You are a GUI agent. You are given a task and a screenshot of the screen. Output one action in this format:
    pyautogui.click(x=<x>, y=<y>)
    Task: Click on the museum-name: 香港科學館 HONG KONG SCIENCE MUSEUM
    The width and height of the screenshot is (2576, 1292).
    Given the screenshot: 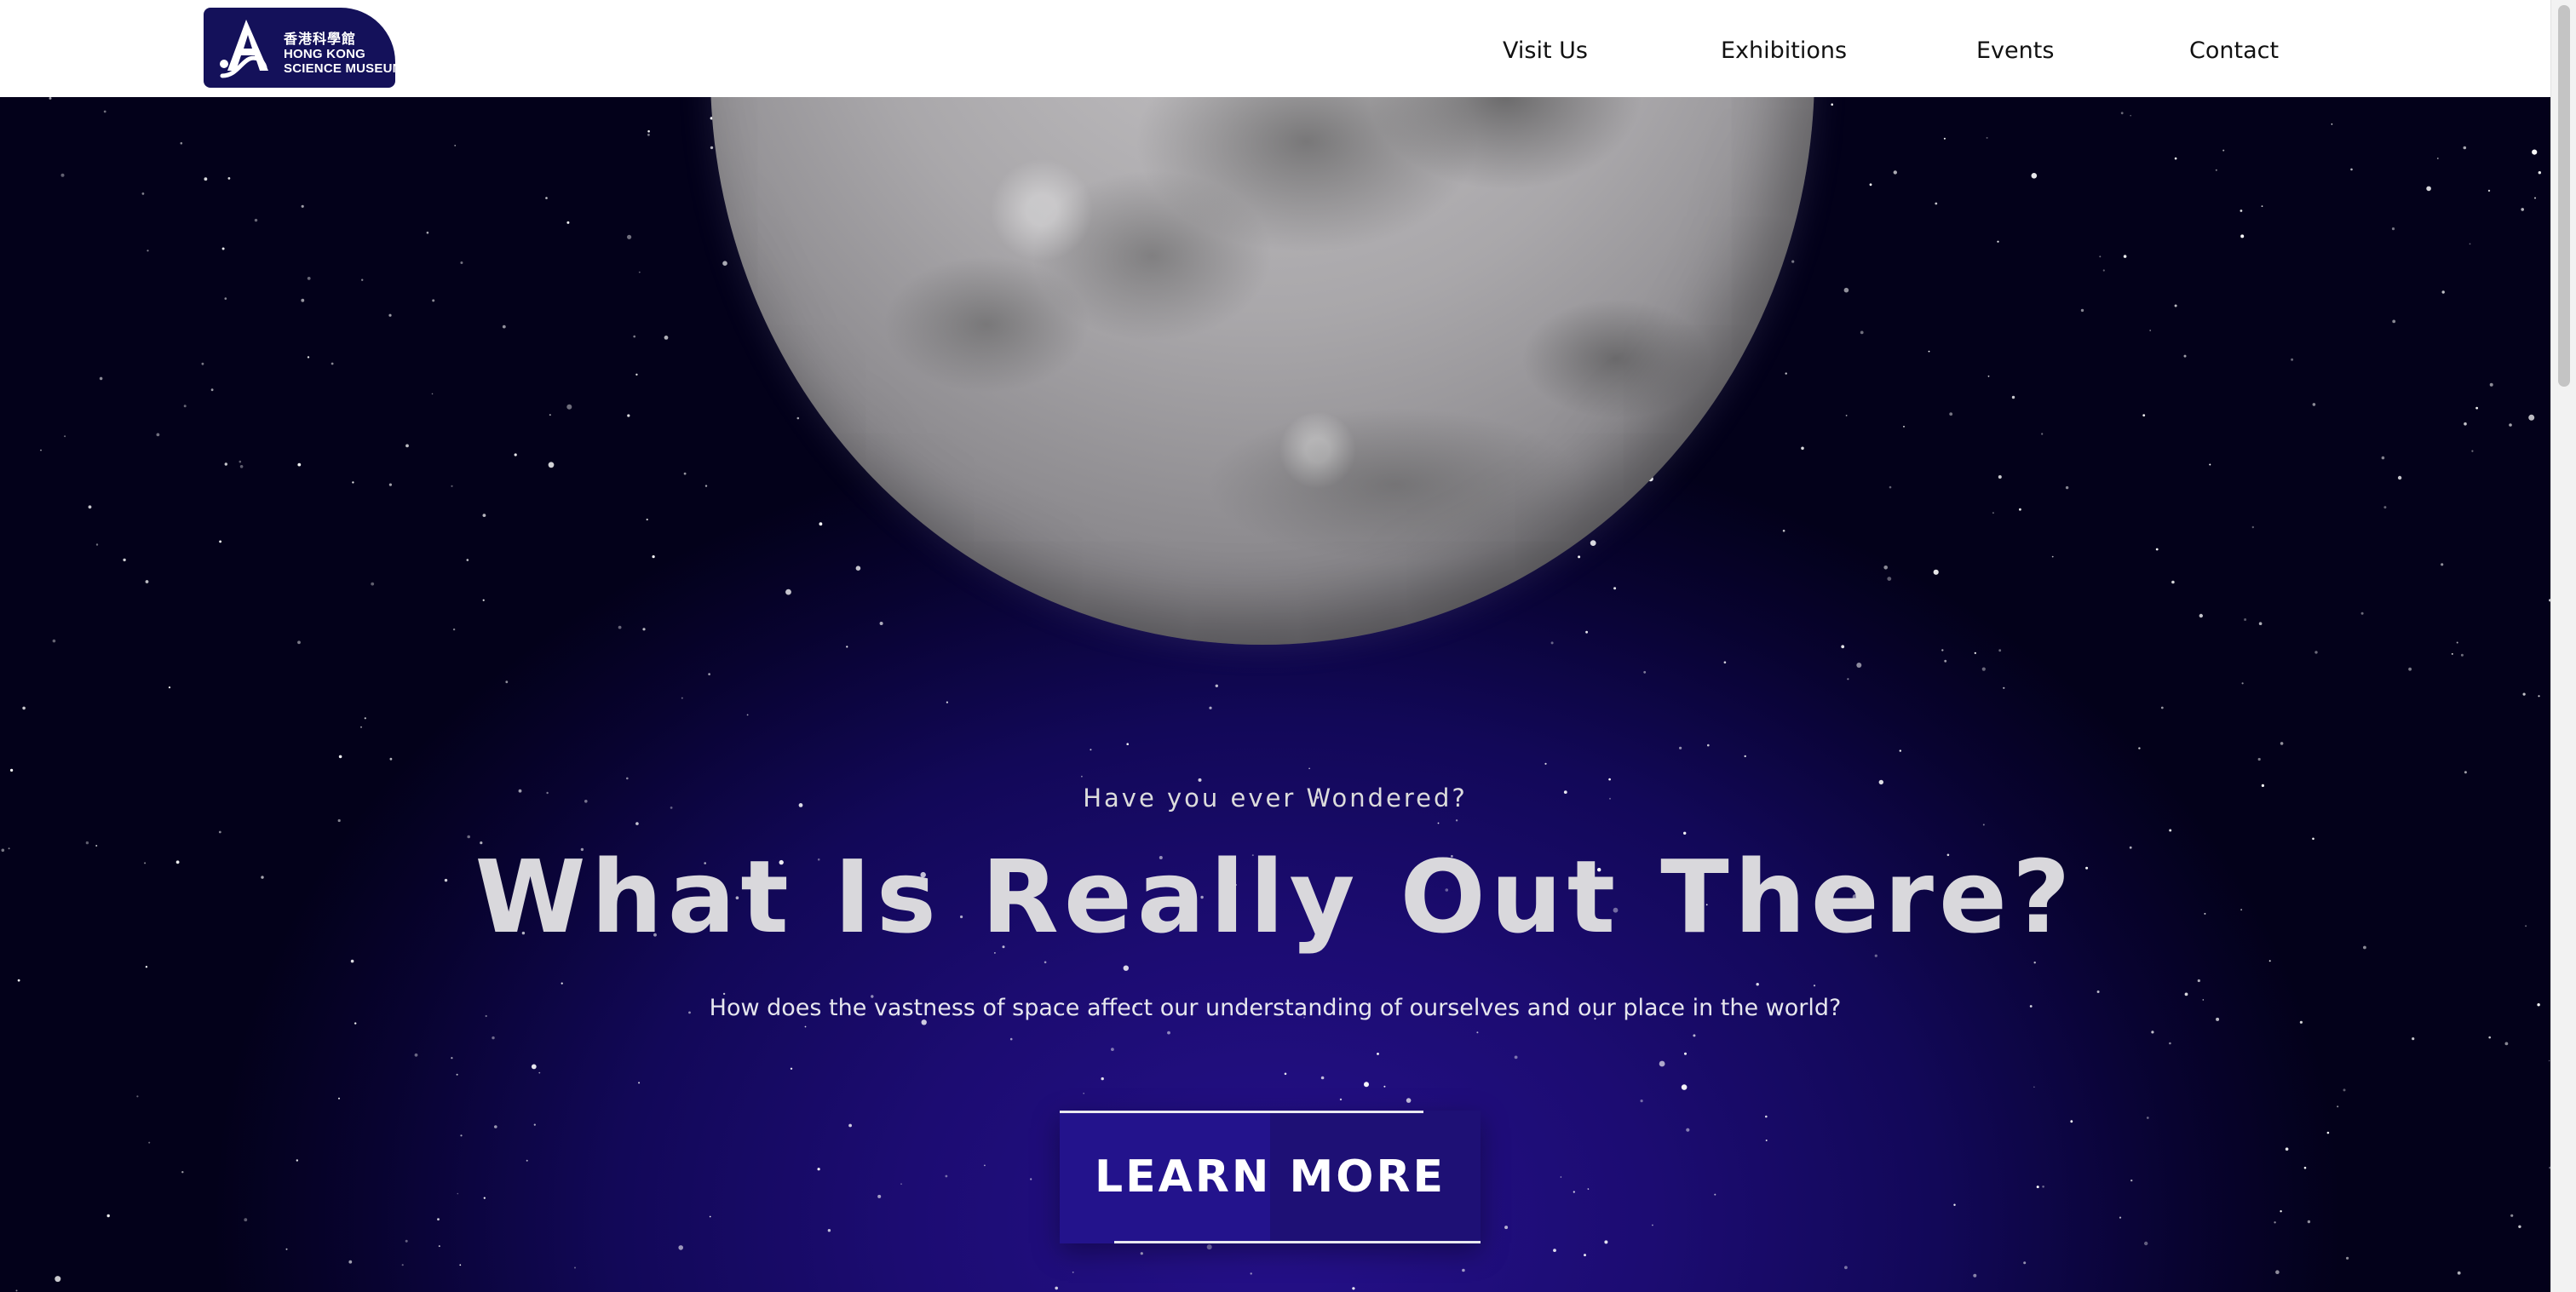 What is the action you would take?
    pyautogui.click(x=340, y=54)
    